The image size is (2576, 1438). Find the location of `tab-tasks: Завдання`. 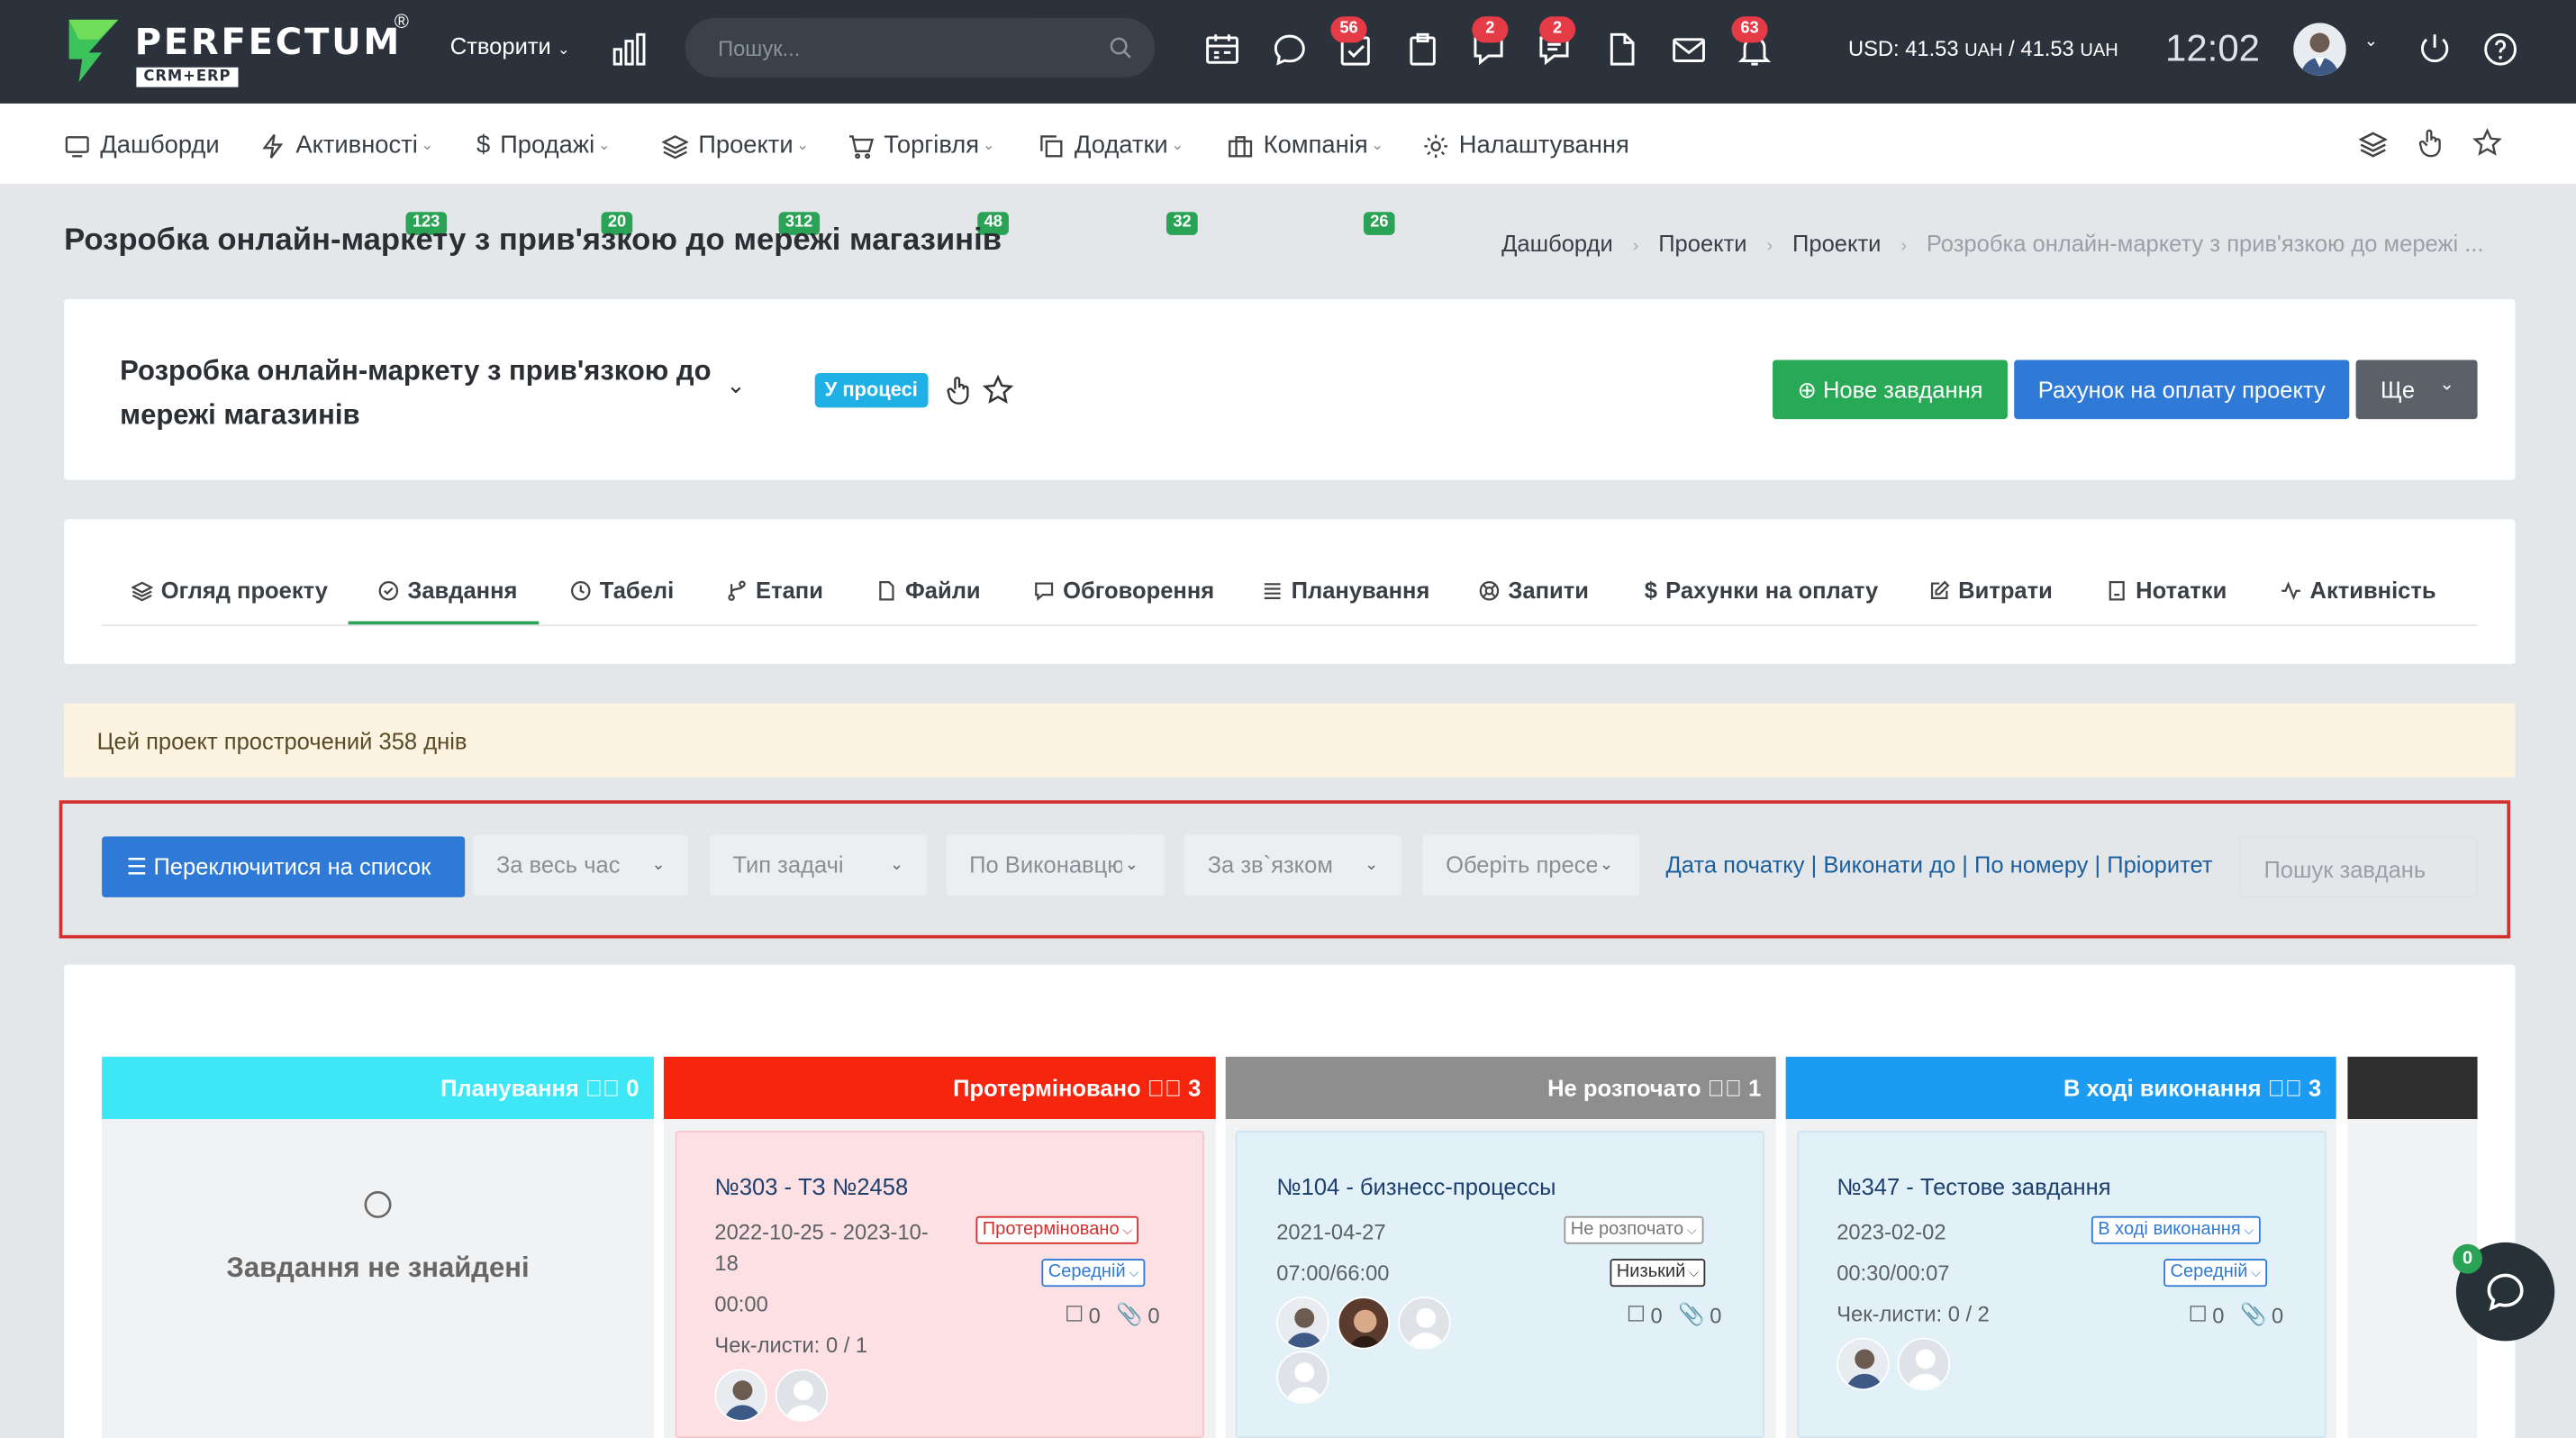

tab-tasks: Завдання is located at coordinates (448, 590).